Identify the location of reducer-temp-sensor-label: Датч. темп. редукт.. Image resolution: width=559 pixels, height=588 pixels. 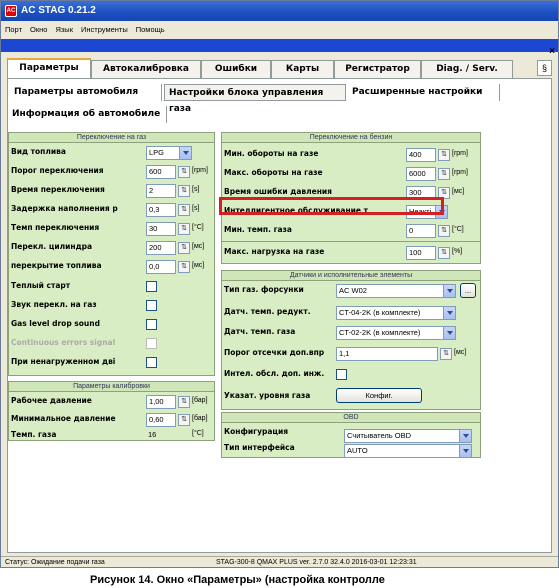
(267, 311).